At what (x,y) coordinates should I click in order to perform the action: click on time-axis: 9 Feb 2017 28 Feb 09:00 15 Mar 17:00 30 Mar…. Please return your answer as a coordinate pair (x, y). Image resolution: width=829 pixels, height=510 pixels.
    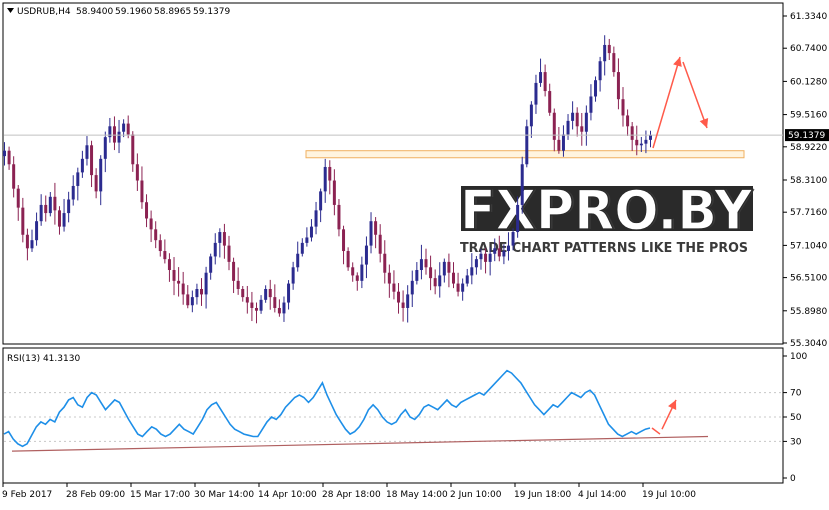
    Looking at the image, I should click on (349, 491).